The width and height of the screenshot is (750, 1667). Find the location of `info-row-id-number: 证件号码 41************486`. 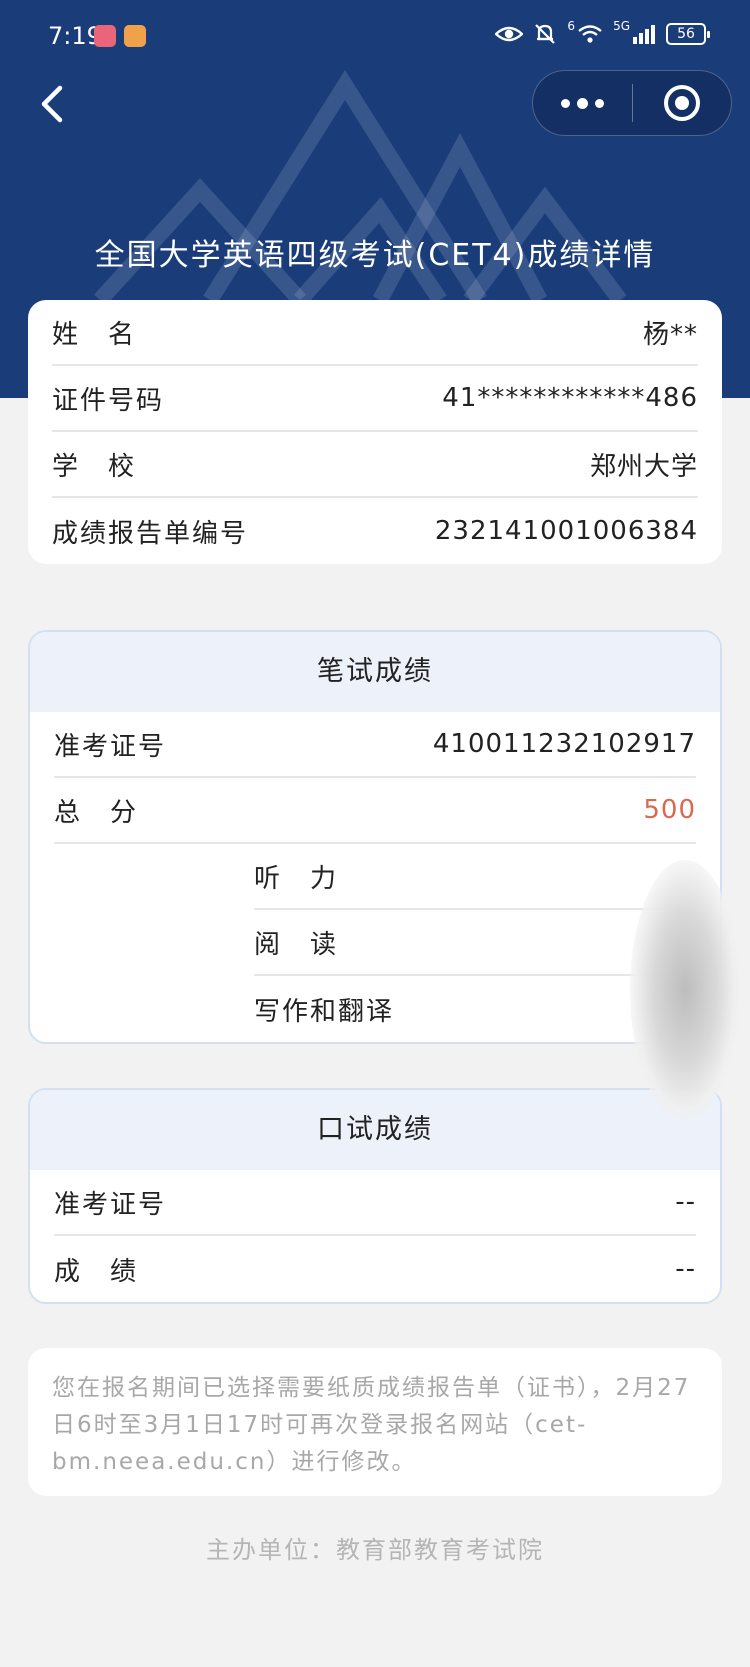

info-row-id-number: 证件号码 41************486 is located at coordinates (375, 399).